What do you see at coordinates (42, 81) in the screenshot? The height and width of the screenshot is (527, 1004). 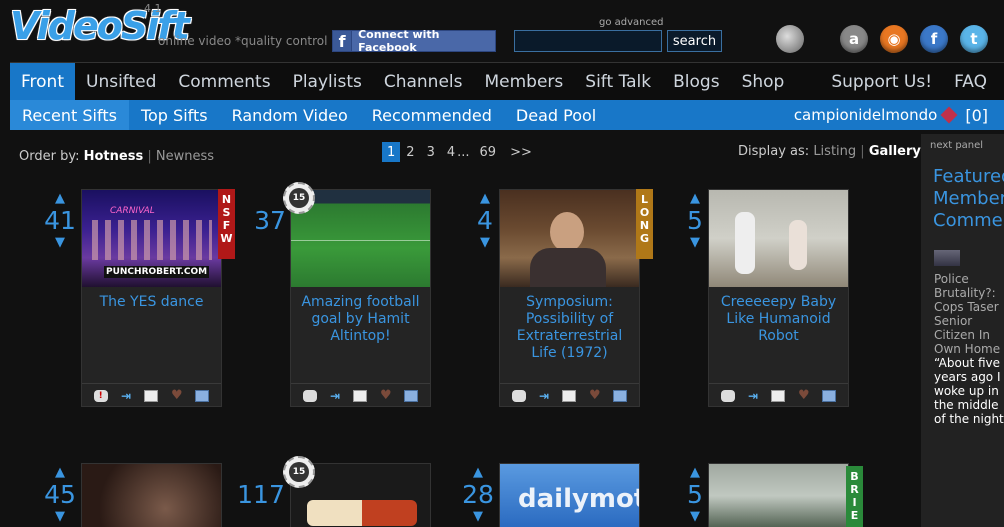 I see `nav-front: Front` at bounding box center [42, 81].